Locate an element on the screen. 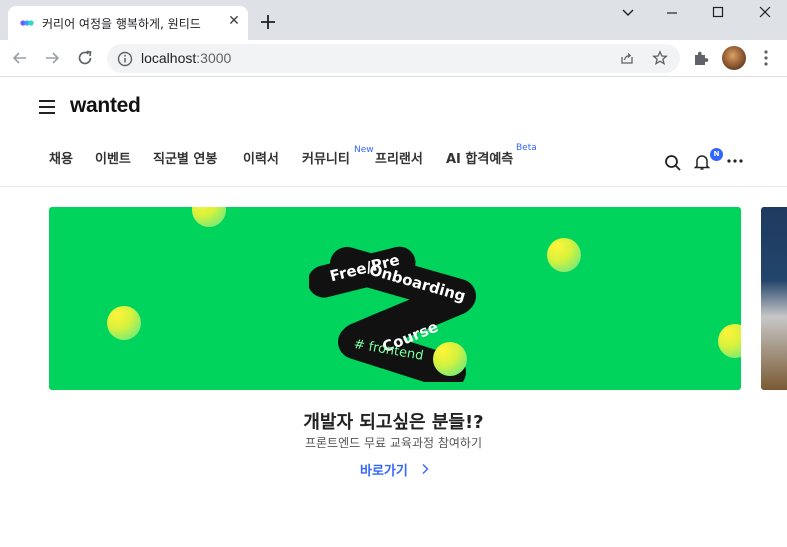  nav-item-ai-prediction: AI 합격예측 is located at coordinates (479, 157).